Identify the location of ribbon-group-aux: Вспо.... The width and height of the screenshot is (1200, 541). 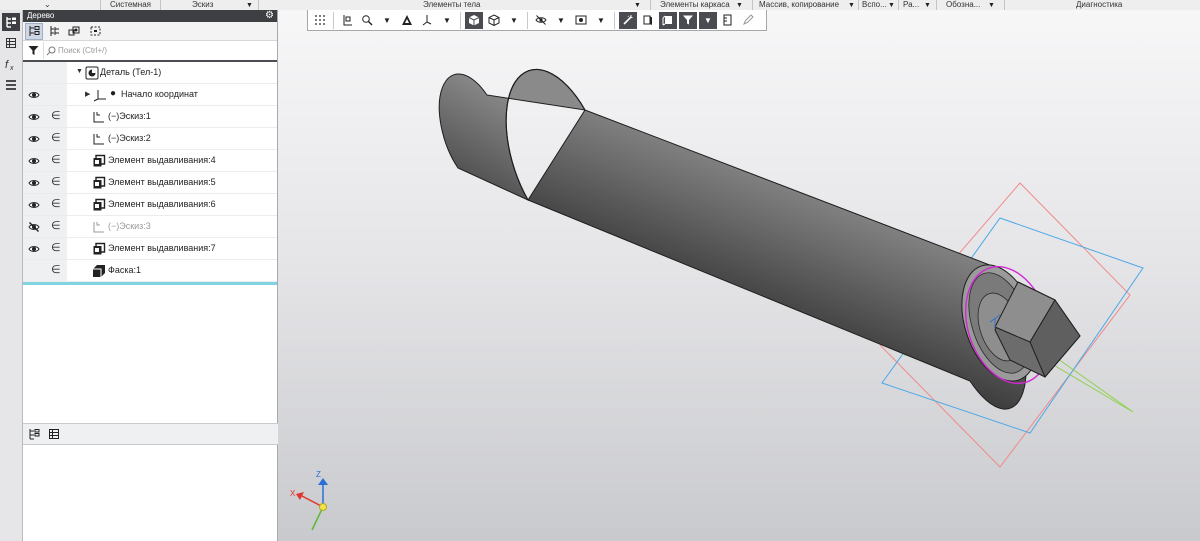
(874, 5).